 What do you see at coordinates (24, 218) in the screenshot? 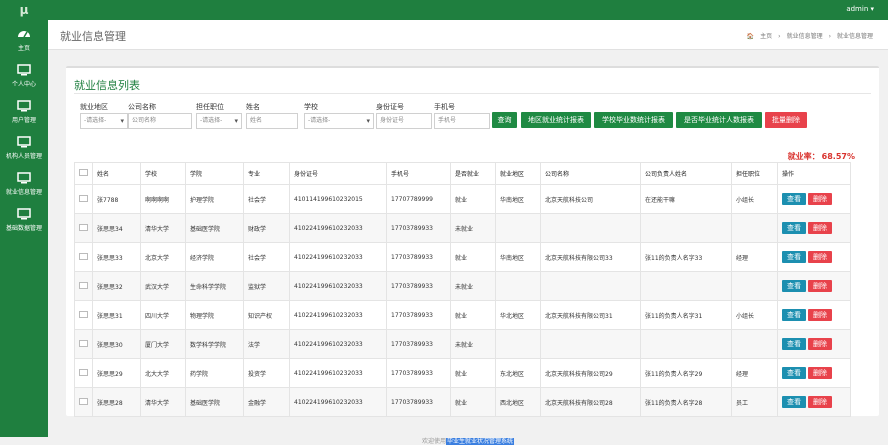
I see `sidebar-item-basedata: 基础数据管理` at bounding box center [24, 218].